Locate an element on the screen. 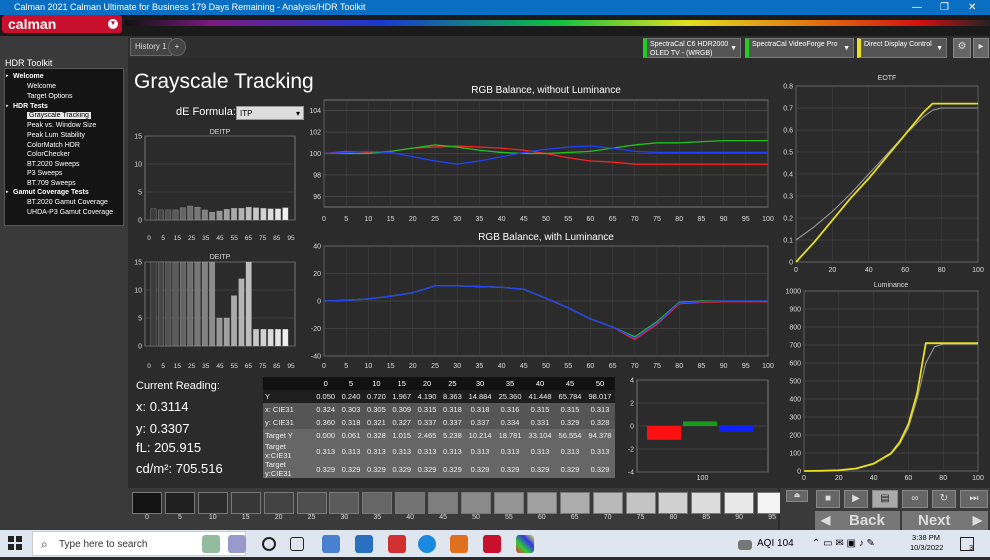 The width and height of the screenshot is (990, 560). taskbar-clock: 3:38 PM 10/3/2022 is located at coordinates (927, 543).